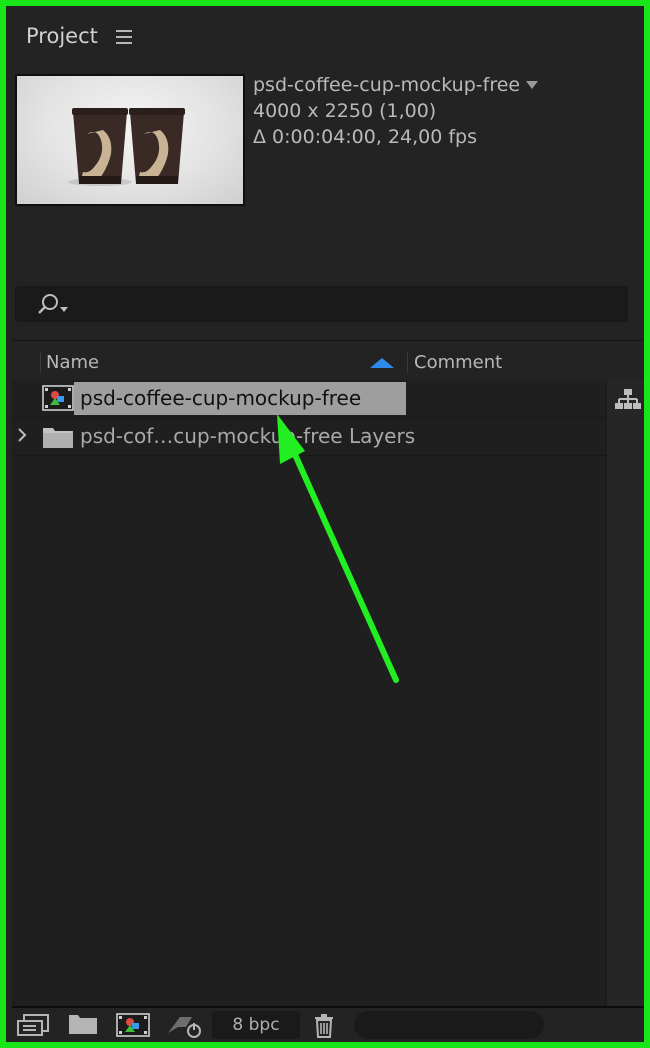 This screenshot has width=650, height=1048. What do you see at coordinates (83, 1026) in the screenshot?
I see `new-folder-icon` at bounding box center [83, 1026].